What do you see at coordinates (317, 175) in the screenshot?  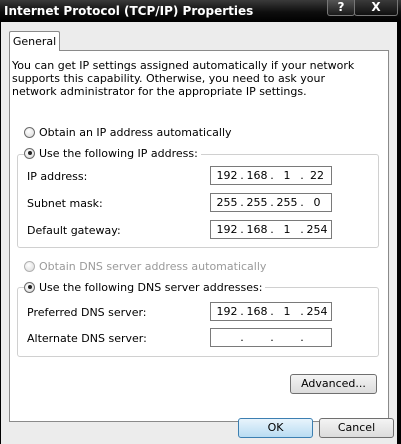 I see `octet-4: 22` at bounding box center [317, 175].